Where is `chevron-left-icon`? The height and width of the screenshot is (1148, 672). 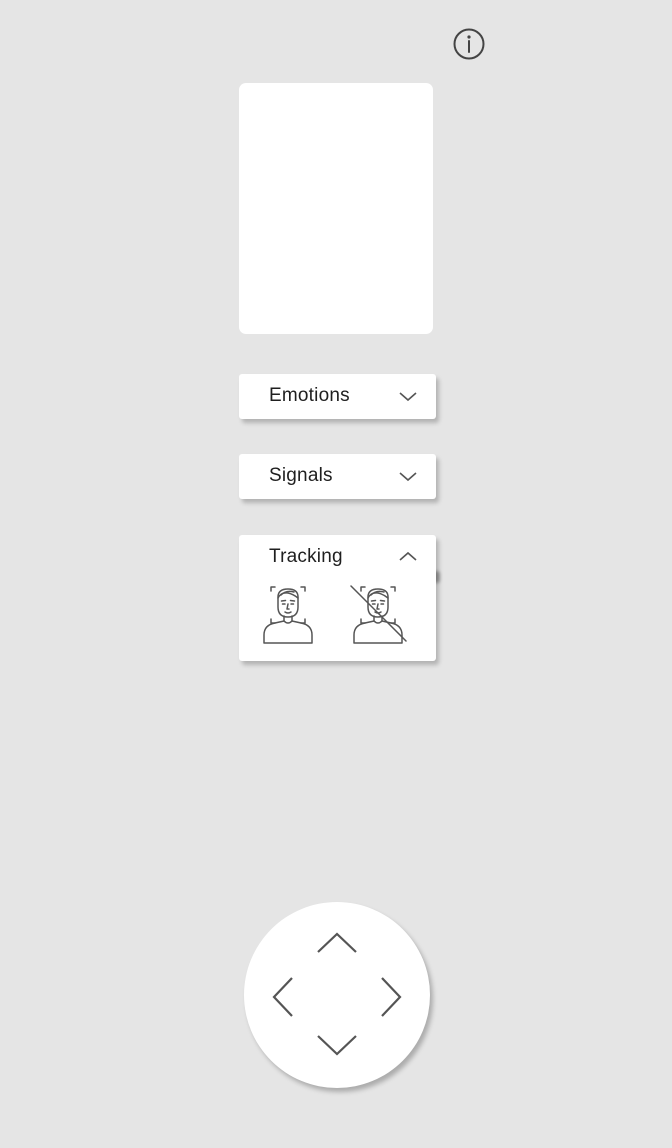 chevron-left-icon is located at coordinates (282, 997).